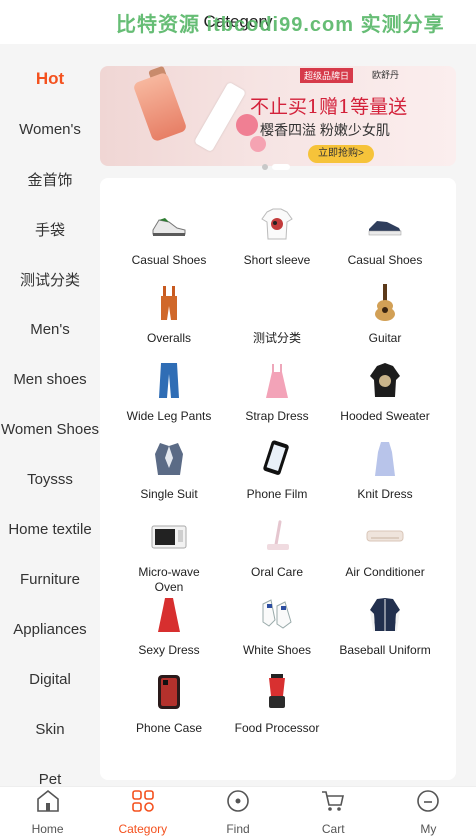 This screenshot has height=836, width=476. What do you see at coordinates (385, 614) in the screenshot?
I see `jacket-icon` at bounding box center [385, 614].